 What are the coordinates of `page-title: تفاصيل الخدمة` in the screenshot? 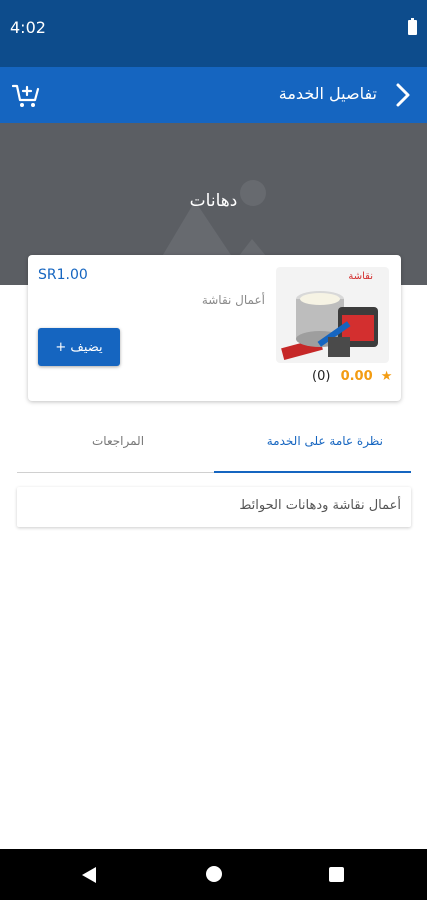 It's located at (327, 93).